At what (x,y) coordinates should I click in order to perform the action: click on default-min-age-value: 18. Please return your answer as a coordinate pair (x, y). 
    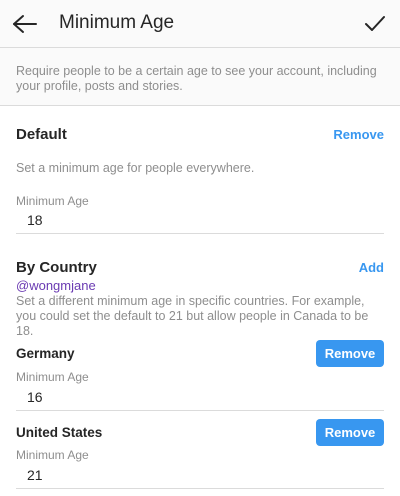
    Looking at the image, I should click on (35, 220).